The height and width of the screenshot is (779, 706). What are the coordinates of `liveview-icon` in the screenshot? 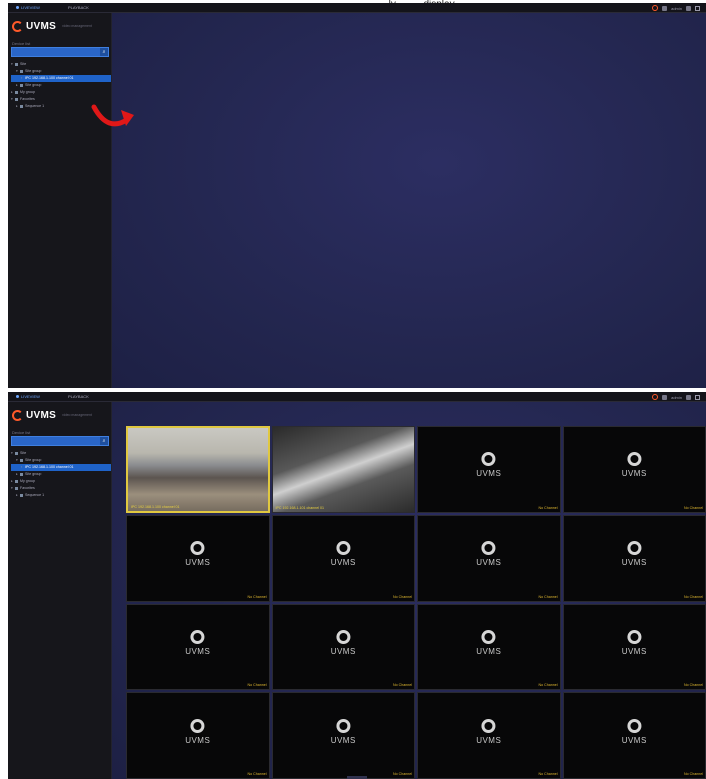 It's located at (17, 8).